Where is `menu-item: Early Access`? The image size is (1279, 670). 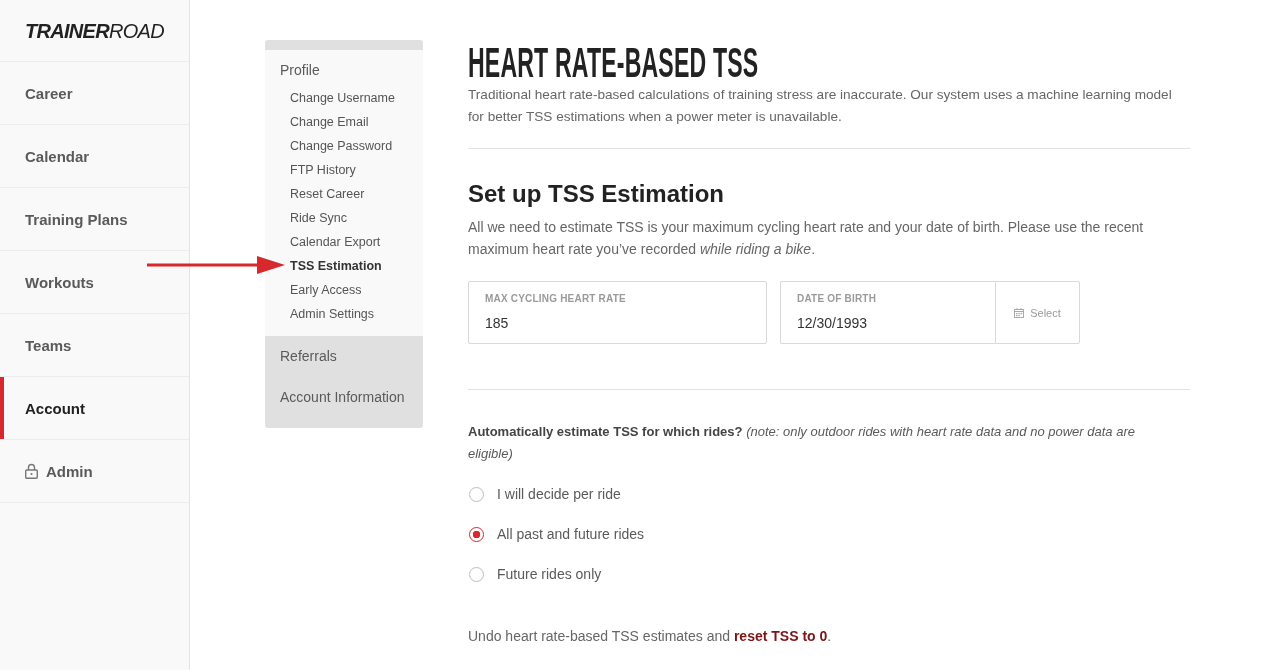
menu-item: Early Access is located at coordinates (349, 290).